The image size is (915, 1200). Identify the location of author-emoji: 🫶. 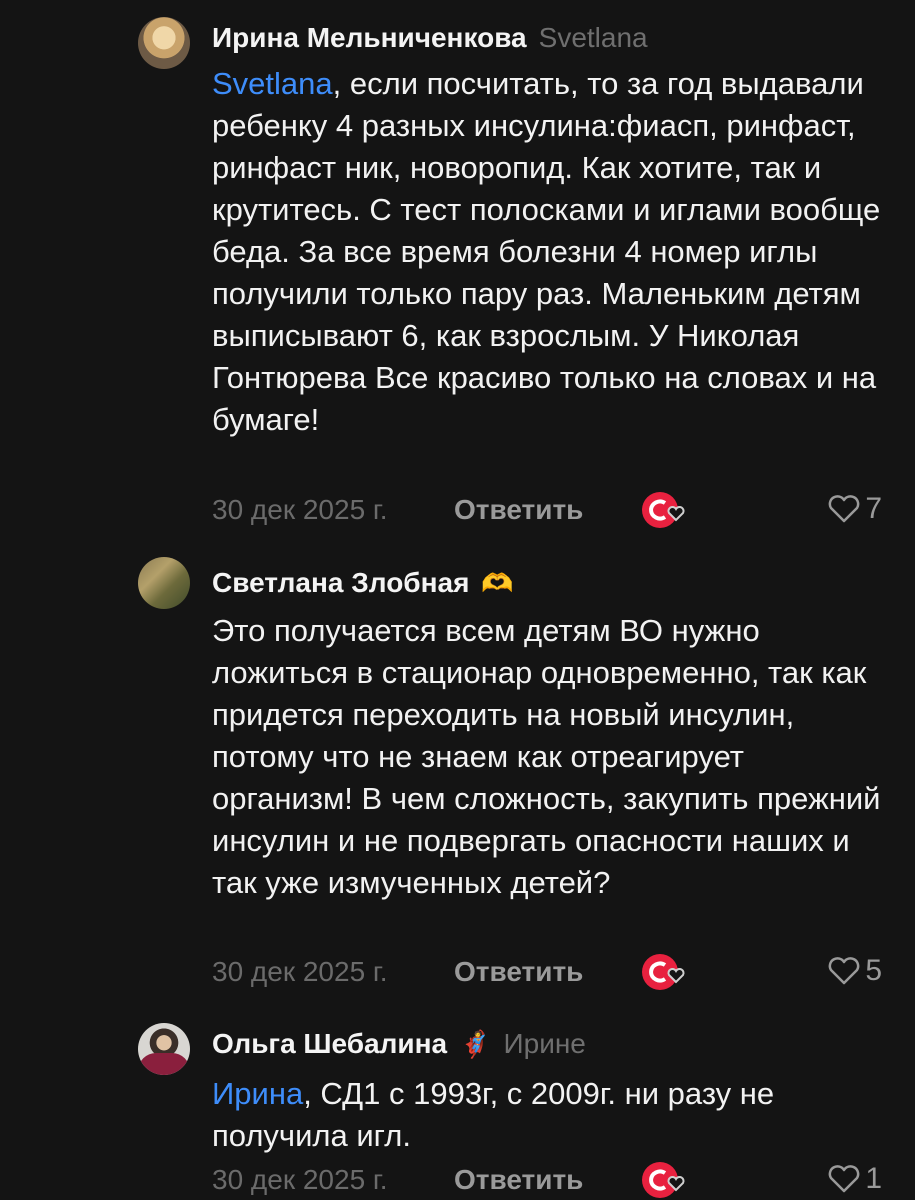
(497, 583).